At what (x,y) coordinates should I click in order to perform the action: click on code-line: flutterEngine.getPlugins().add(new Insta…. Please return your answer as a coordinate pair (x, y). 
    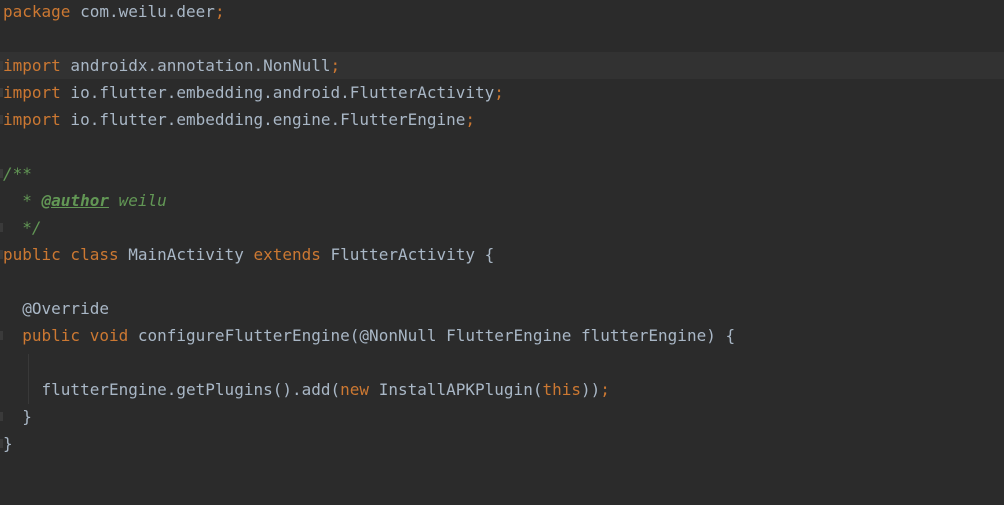
    Looking at the image, I should click on (502, 389).